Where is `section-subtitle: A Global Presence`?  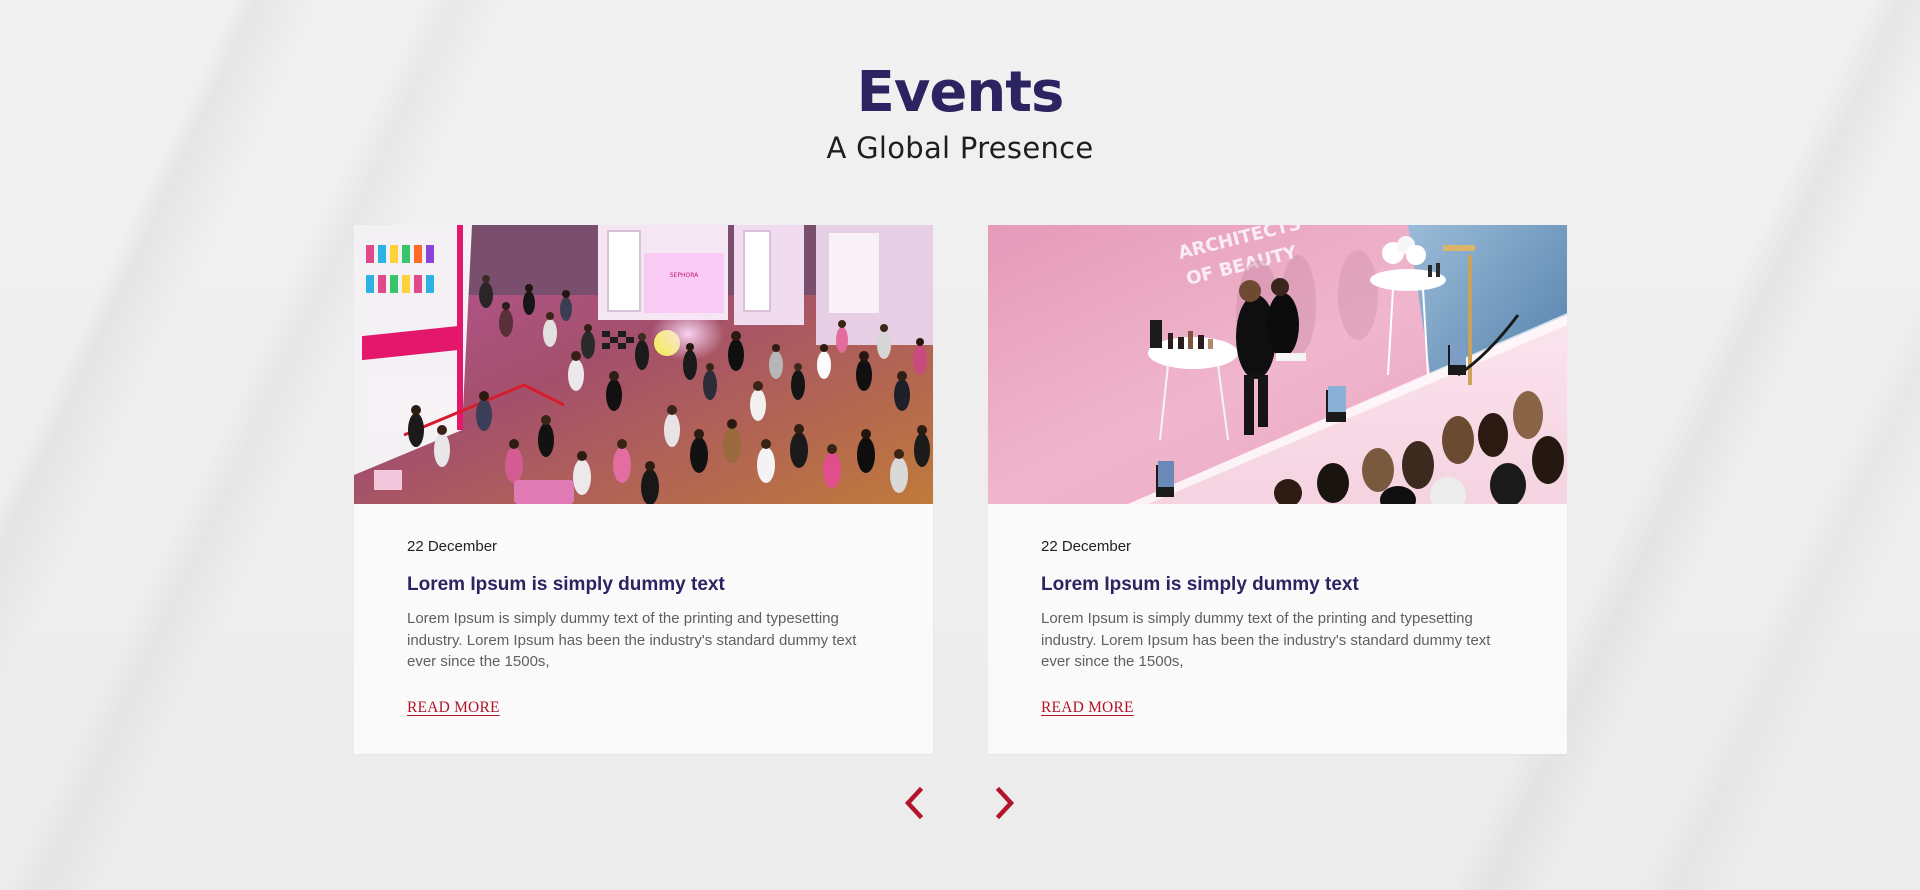
section-subtitle: A Global Presence is located at coordinates (960, 148).